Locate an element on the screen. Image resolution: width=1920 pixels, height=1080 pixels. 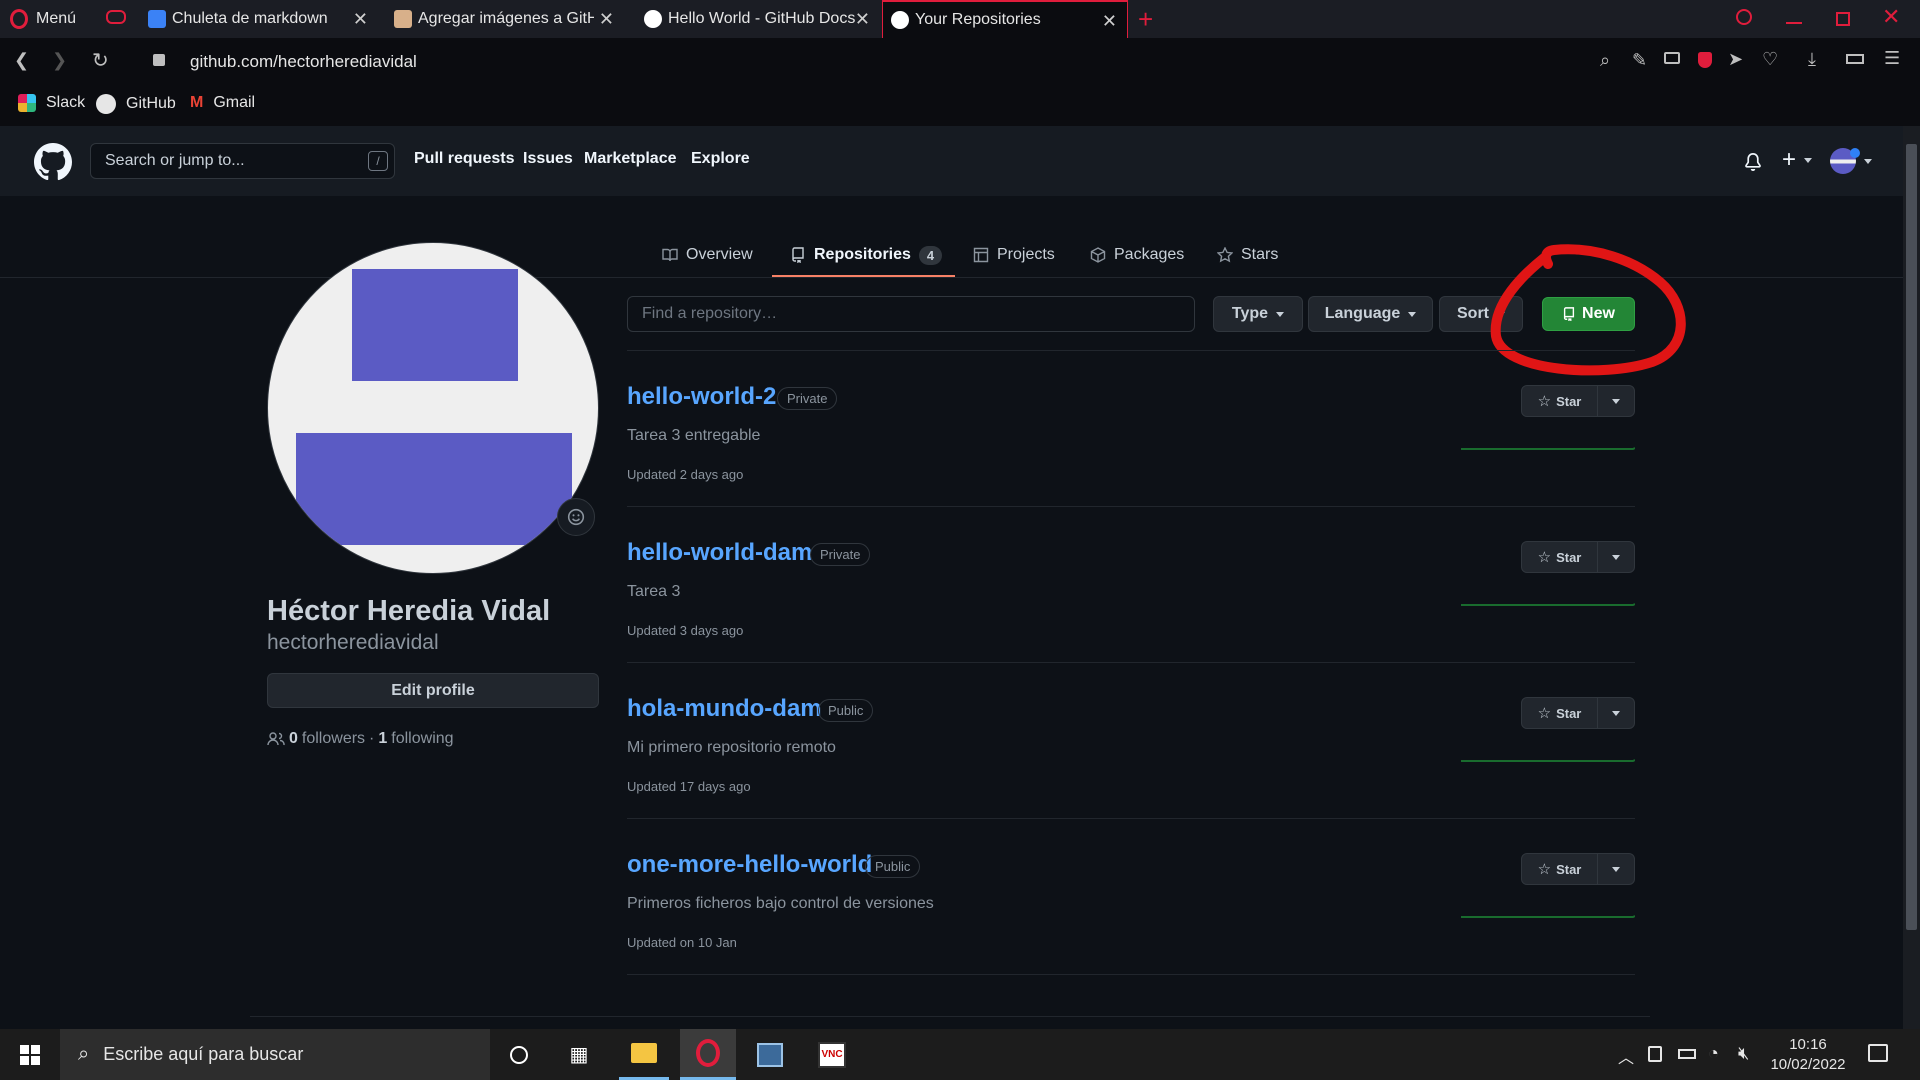
reload-icon: ↻ is located at coordinates (100, 60).